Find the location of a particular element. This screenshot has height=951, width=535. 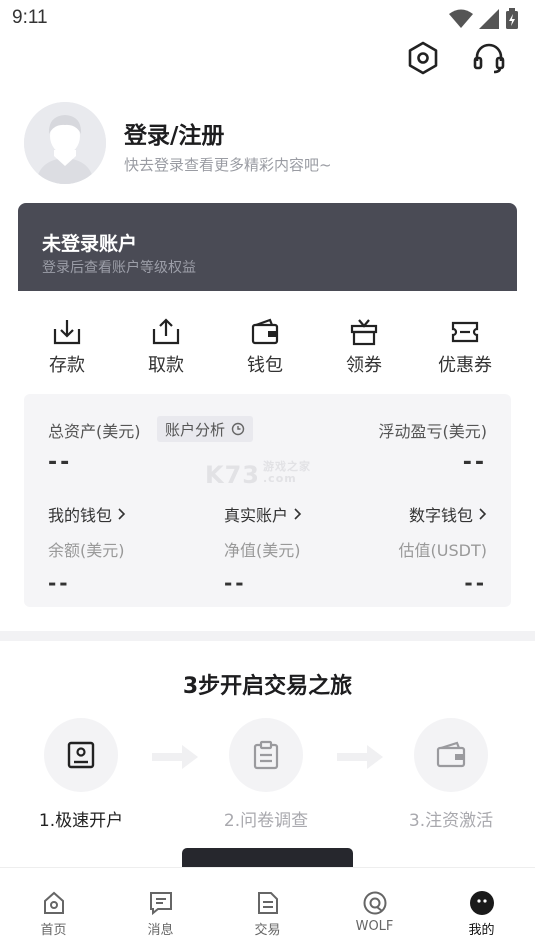

wallet-button: 钱包 is located at coordinates (265, 346).